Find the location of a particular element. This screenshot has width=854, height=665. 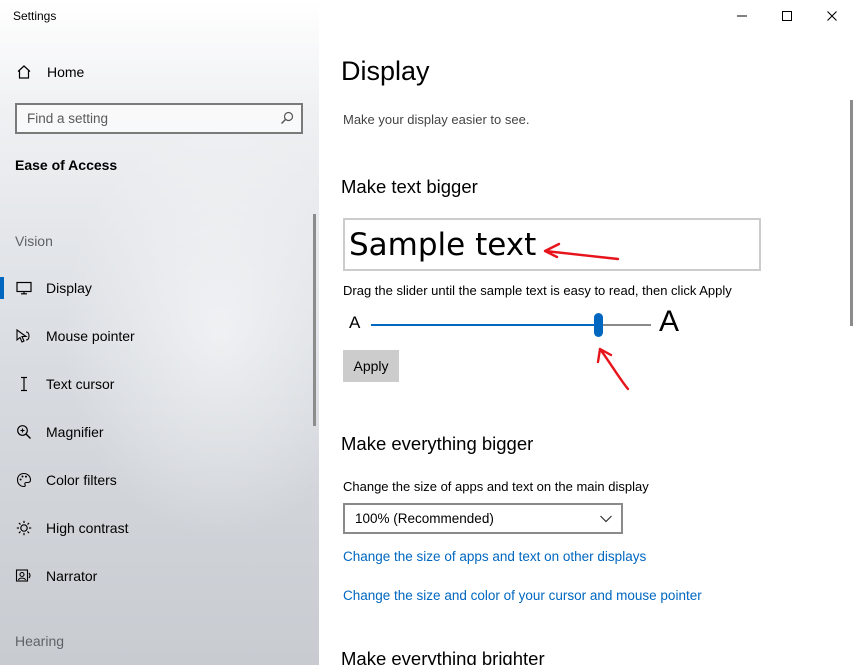

magnifier-icon is located at coordinates (24, 432).